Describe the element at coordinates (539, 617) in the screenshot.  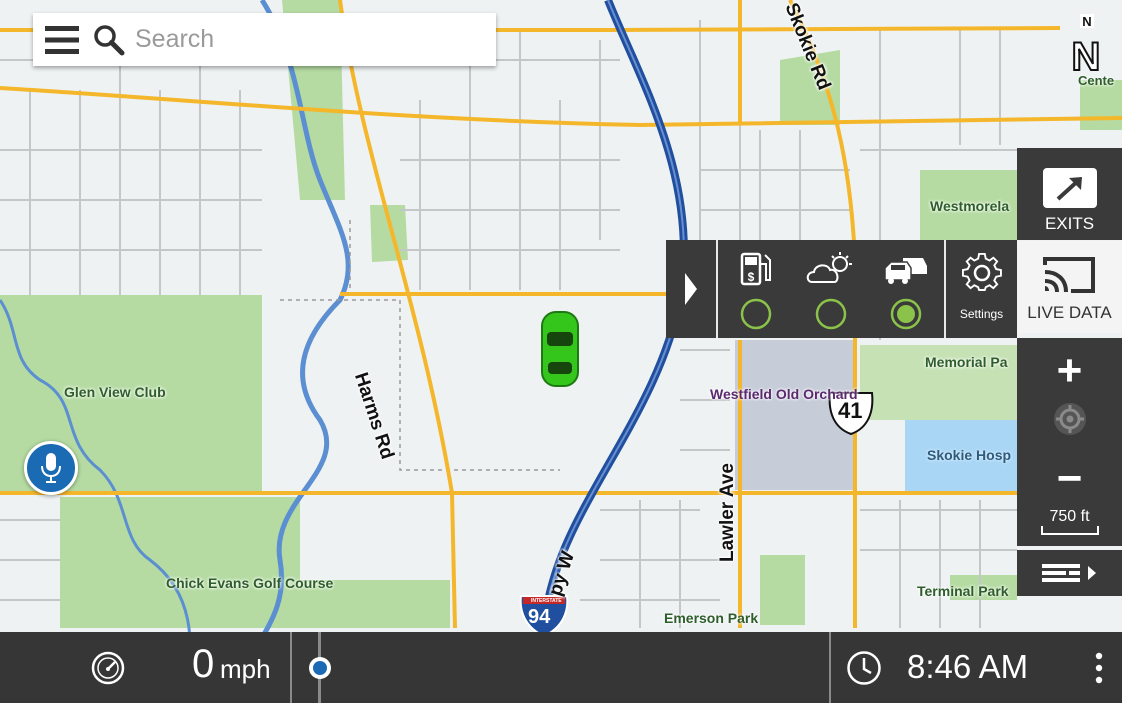
I see `interstate-number: 94` at that location.